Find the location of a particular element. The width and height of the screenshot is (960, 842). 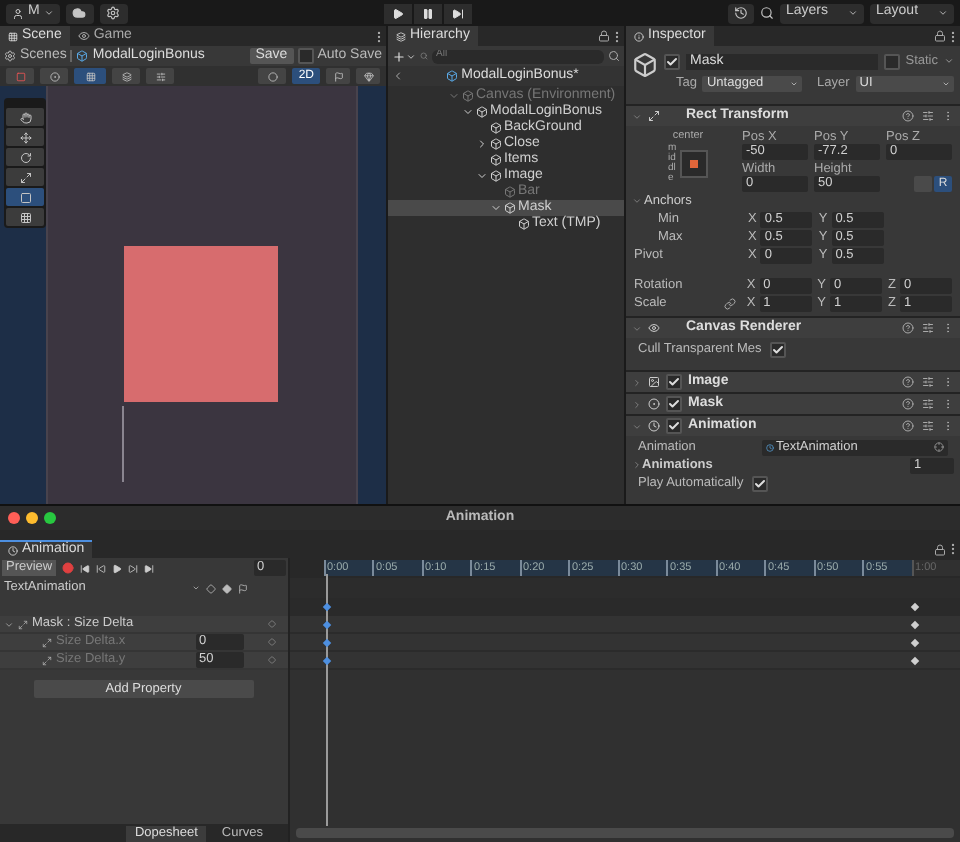

add-event-icon is located at coordinates (243, 588).